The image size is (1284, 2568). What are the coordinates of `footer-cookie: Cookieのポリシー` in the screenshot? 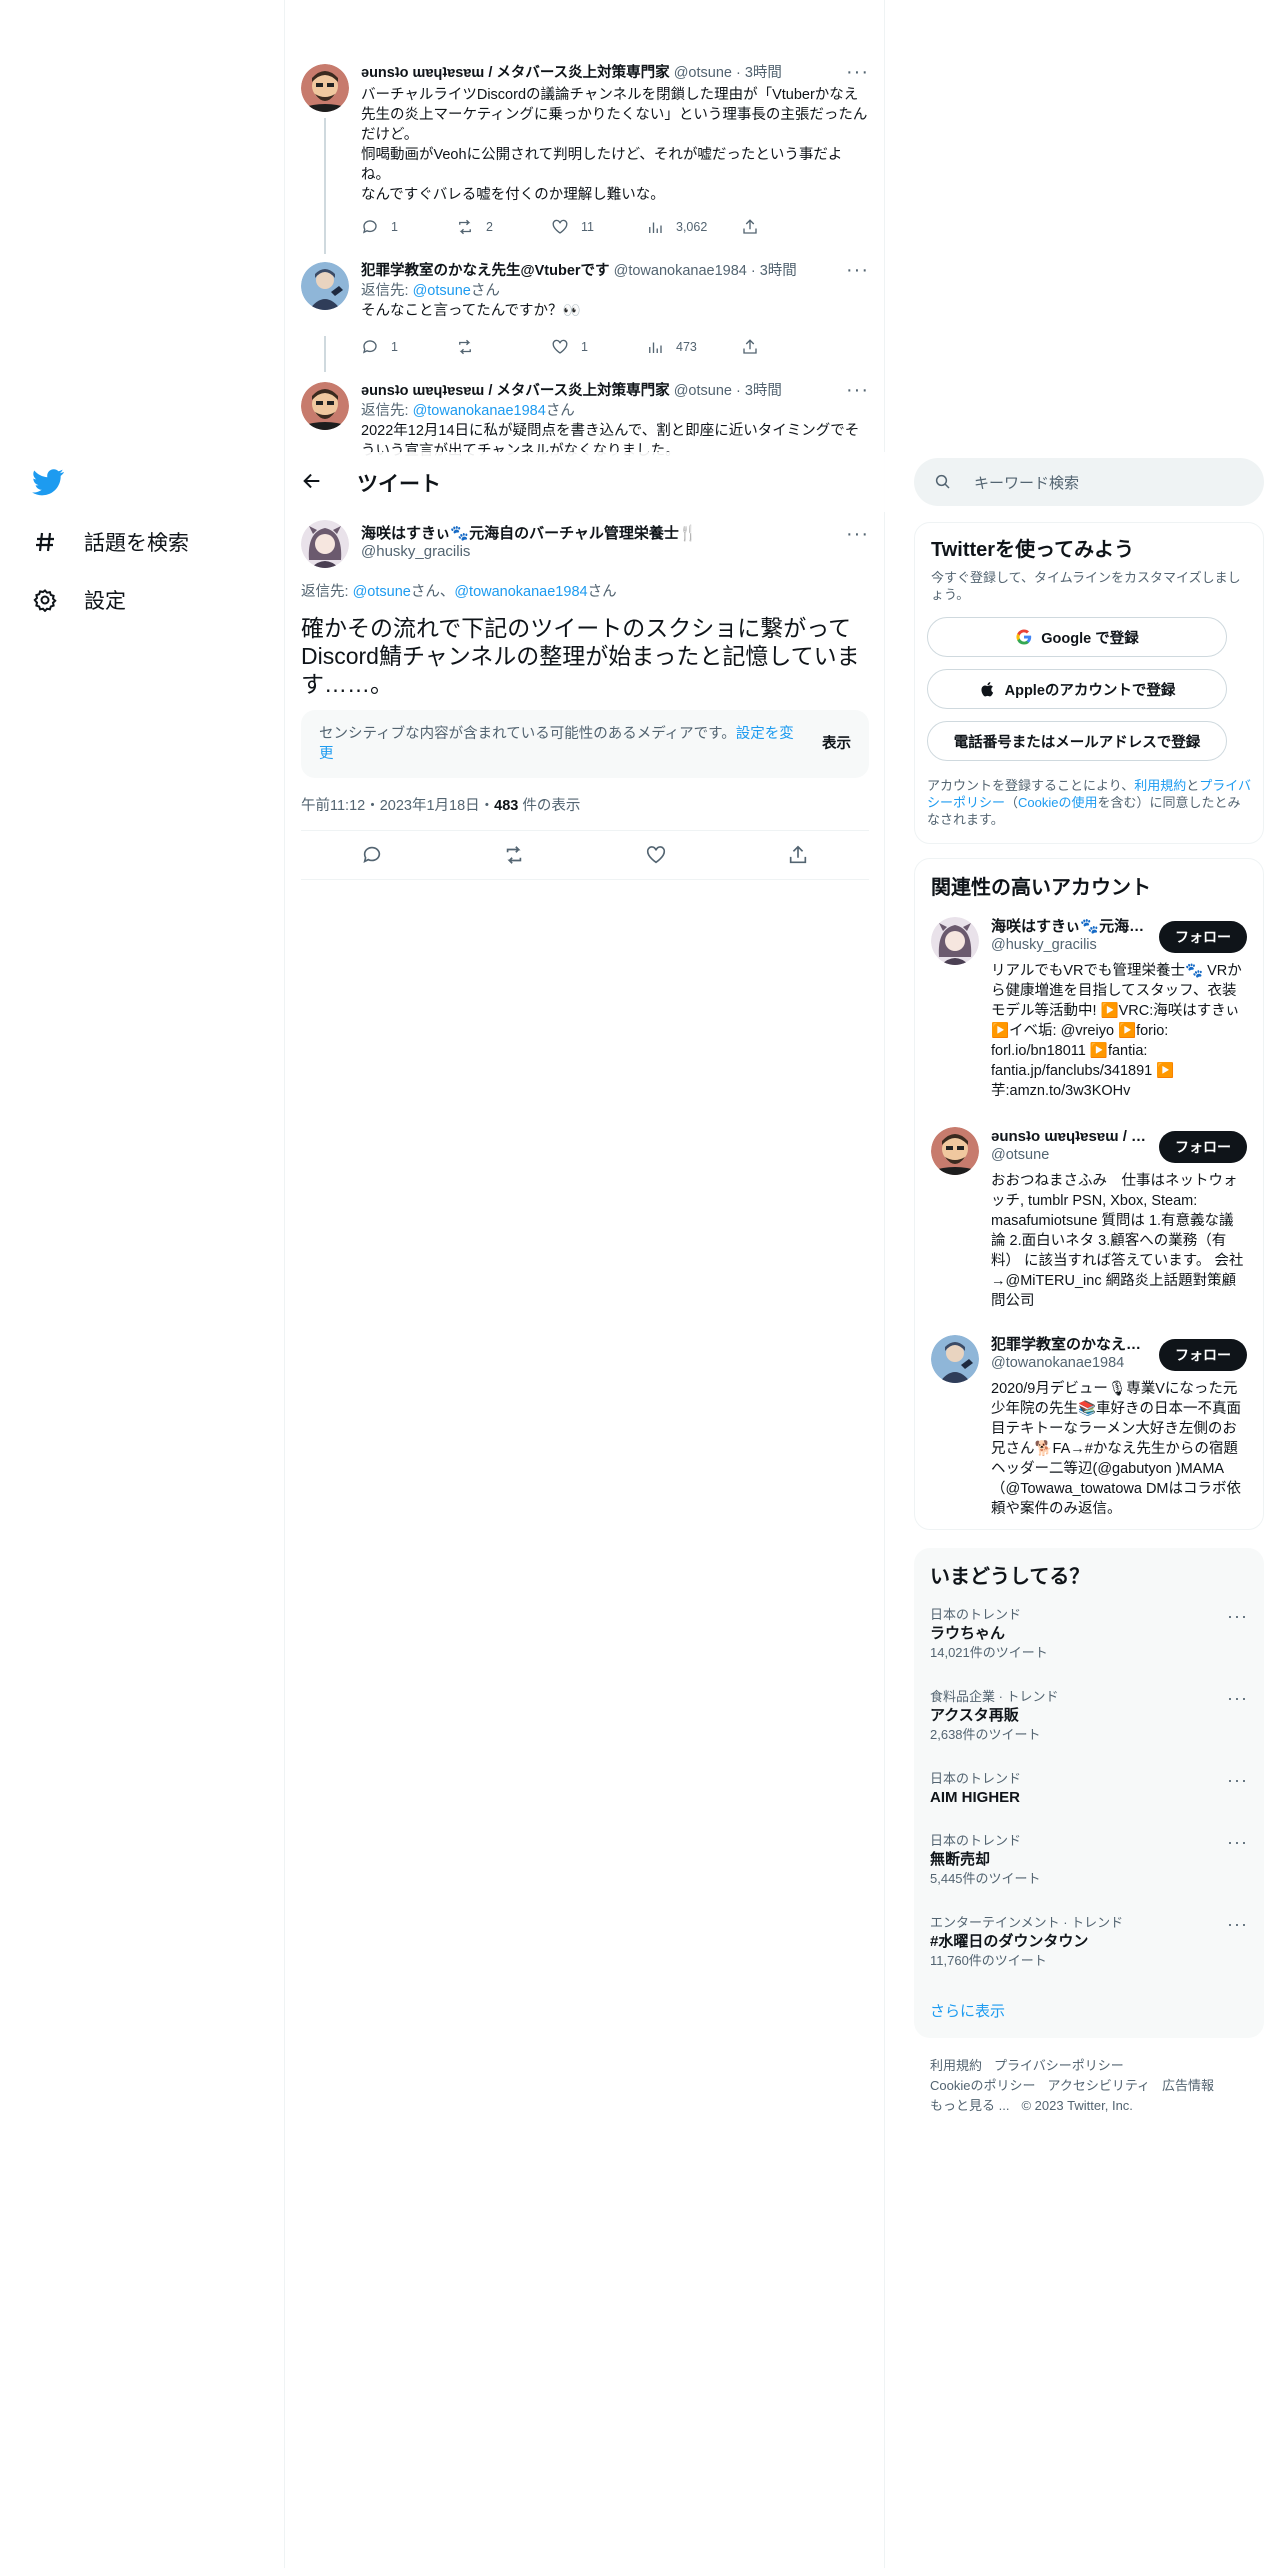 It's located at (982, 2085).